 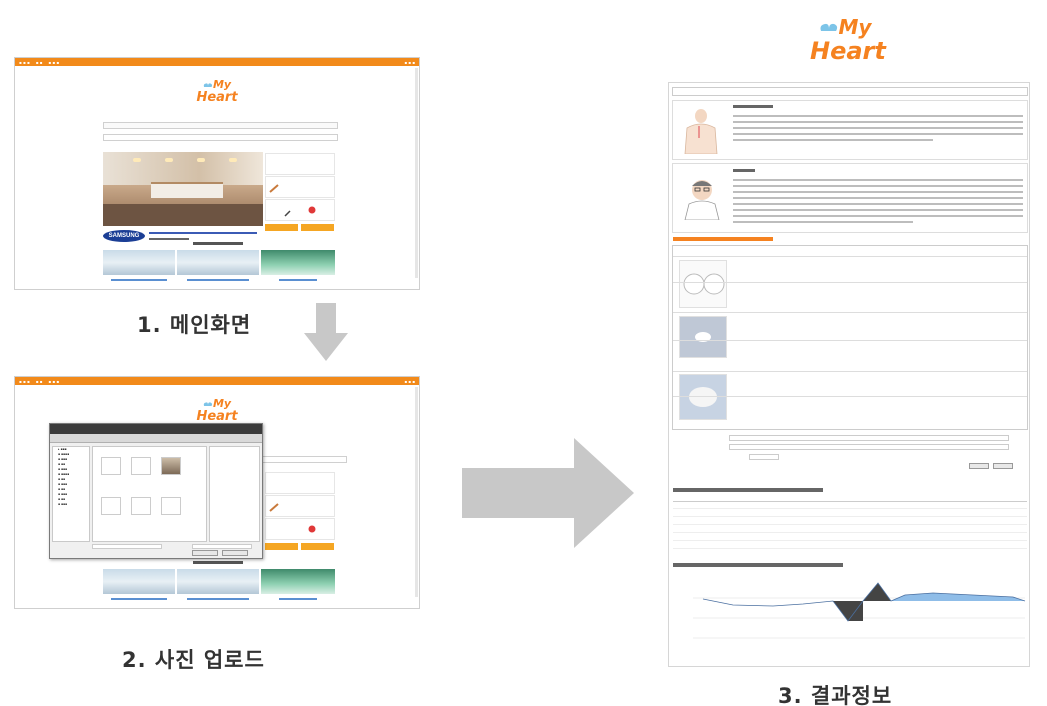 What do you see at coordinates (1003, 466) in the screenshot?
I see `reset-button` at bounding box center [1003, 466].